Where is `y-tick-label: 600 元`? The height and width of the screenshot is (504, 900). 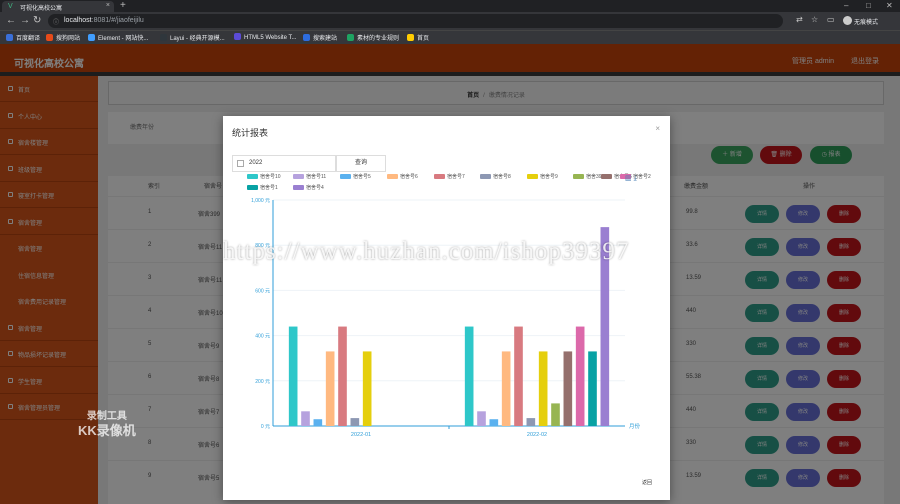
y-tick-label: 600 元 is located at coordinates (262, 291).